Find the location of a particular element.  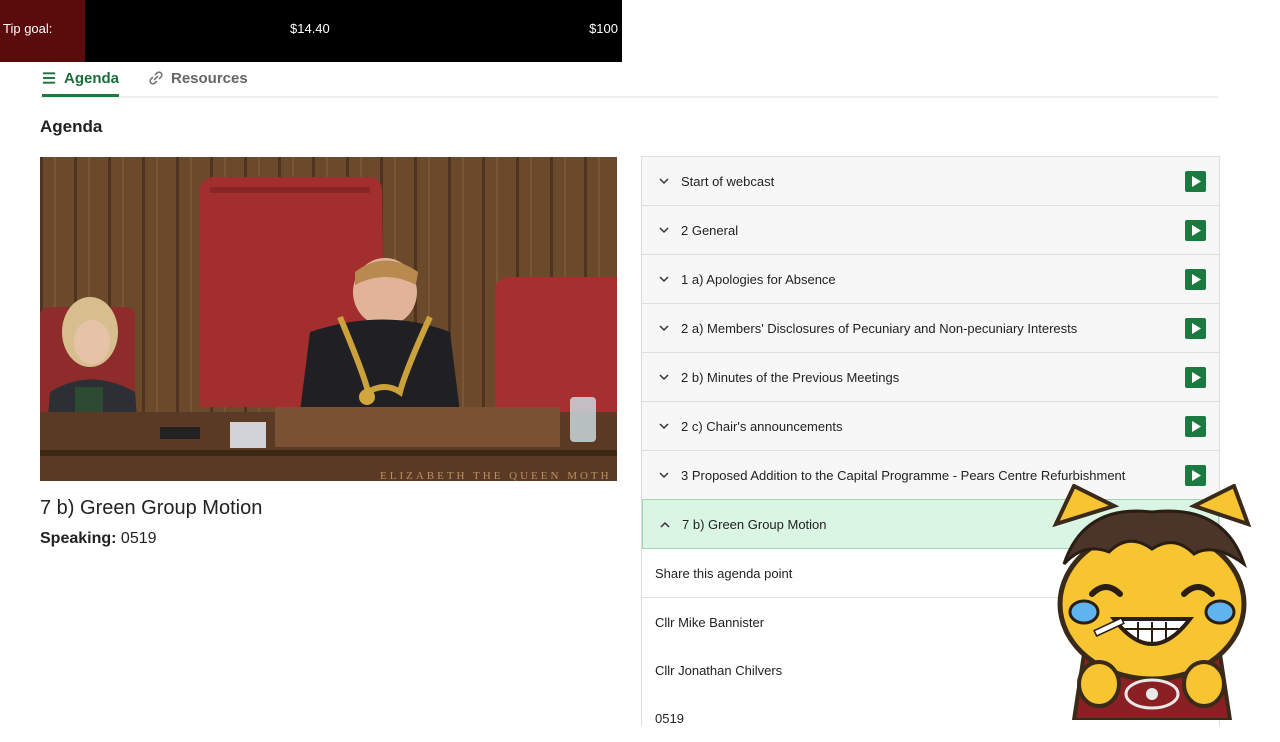

current-agenda-title: 7 b) Green Group Motion is located at coordinates (151, 508).